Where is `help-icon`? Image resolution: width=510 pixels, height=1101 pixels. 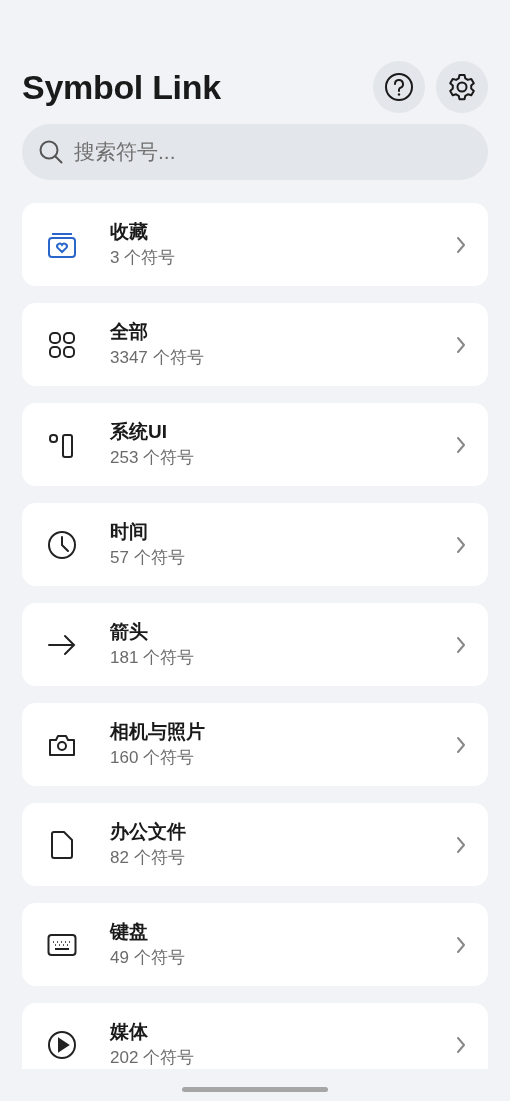
help-icon is located at coordinates (399, 87).